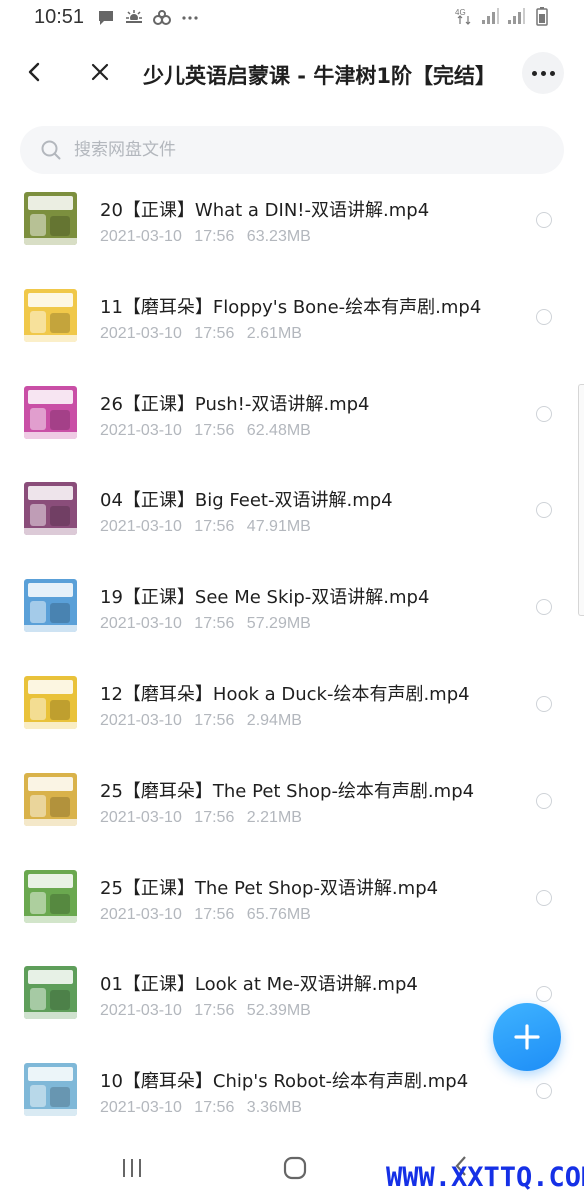  I want to click on plus-icon, so click(527, 1037).